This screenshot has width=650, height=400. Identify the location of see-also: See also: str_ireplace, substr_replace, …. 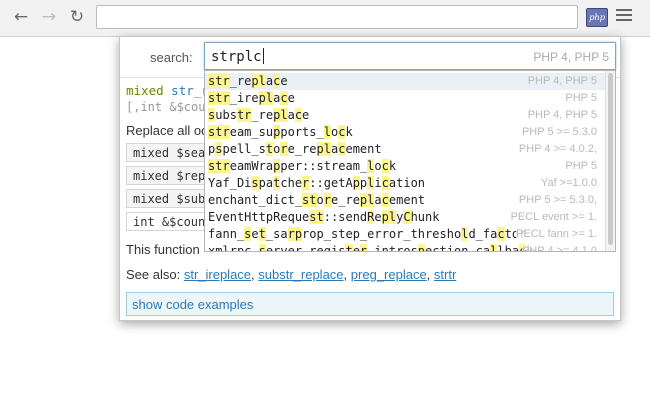
(291, 274).